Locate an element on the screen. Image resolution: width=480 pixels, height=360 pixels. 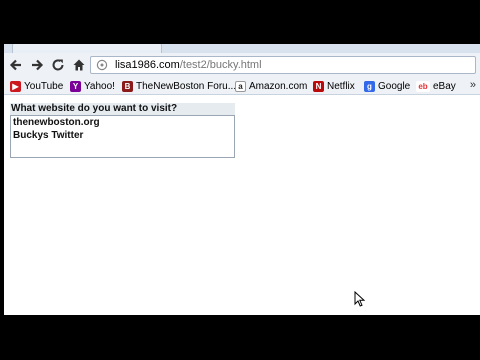
bookmarks-overflow-button: » is located at coordinates (473, 85).